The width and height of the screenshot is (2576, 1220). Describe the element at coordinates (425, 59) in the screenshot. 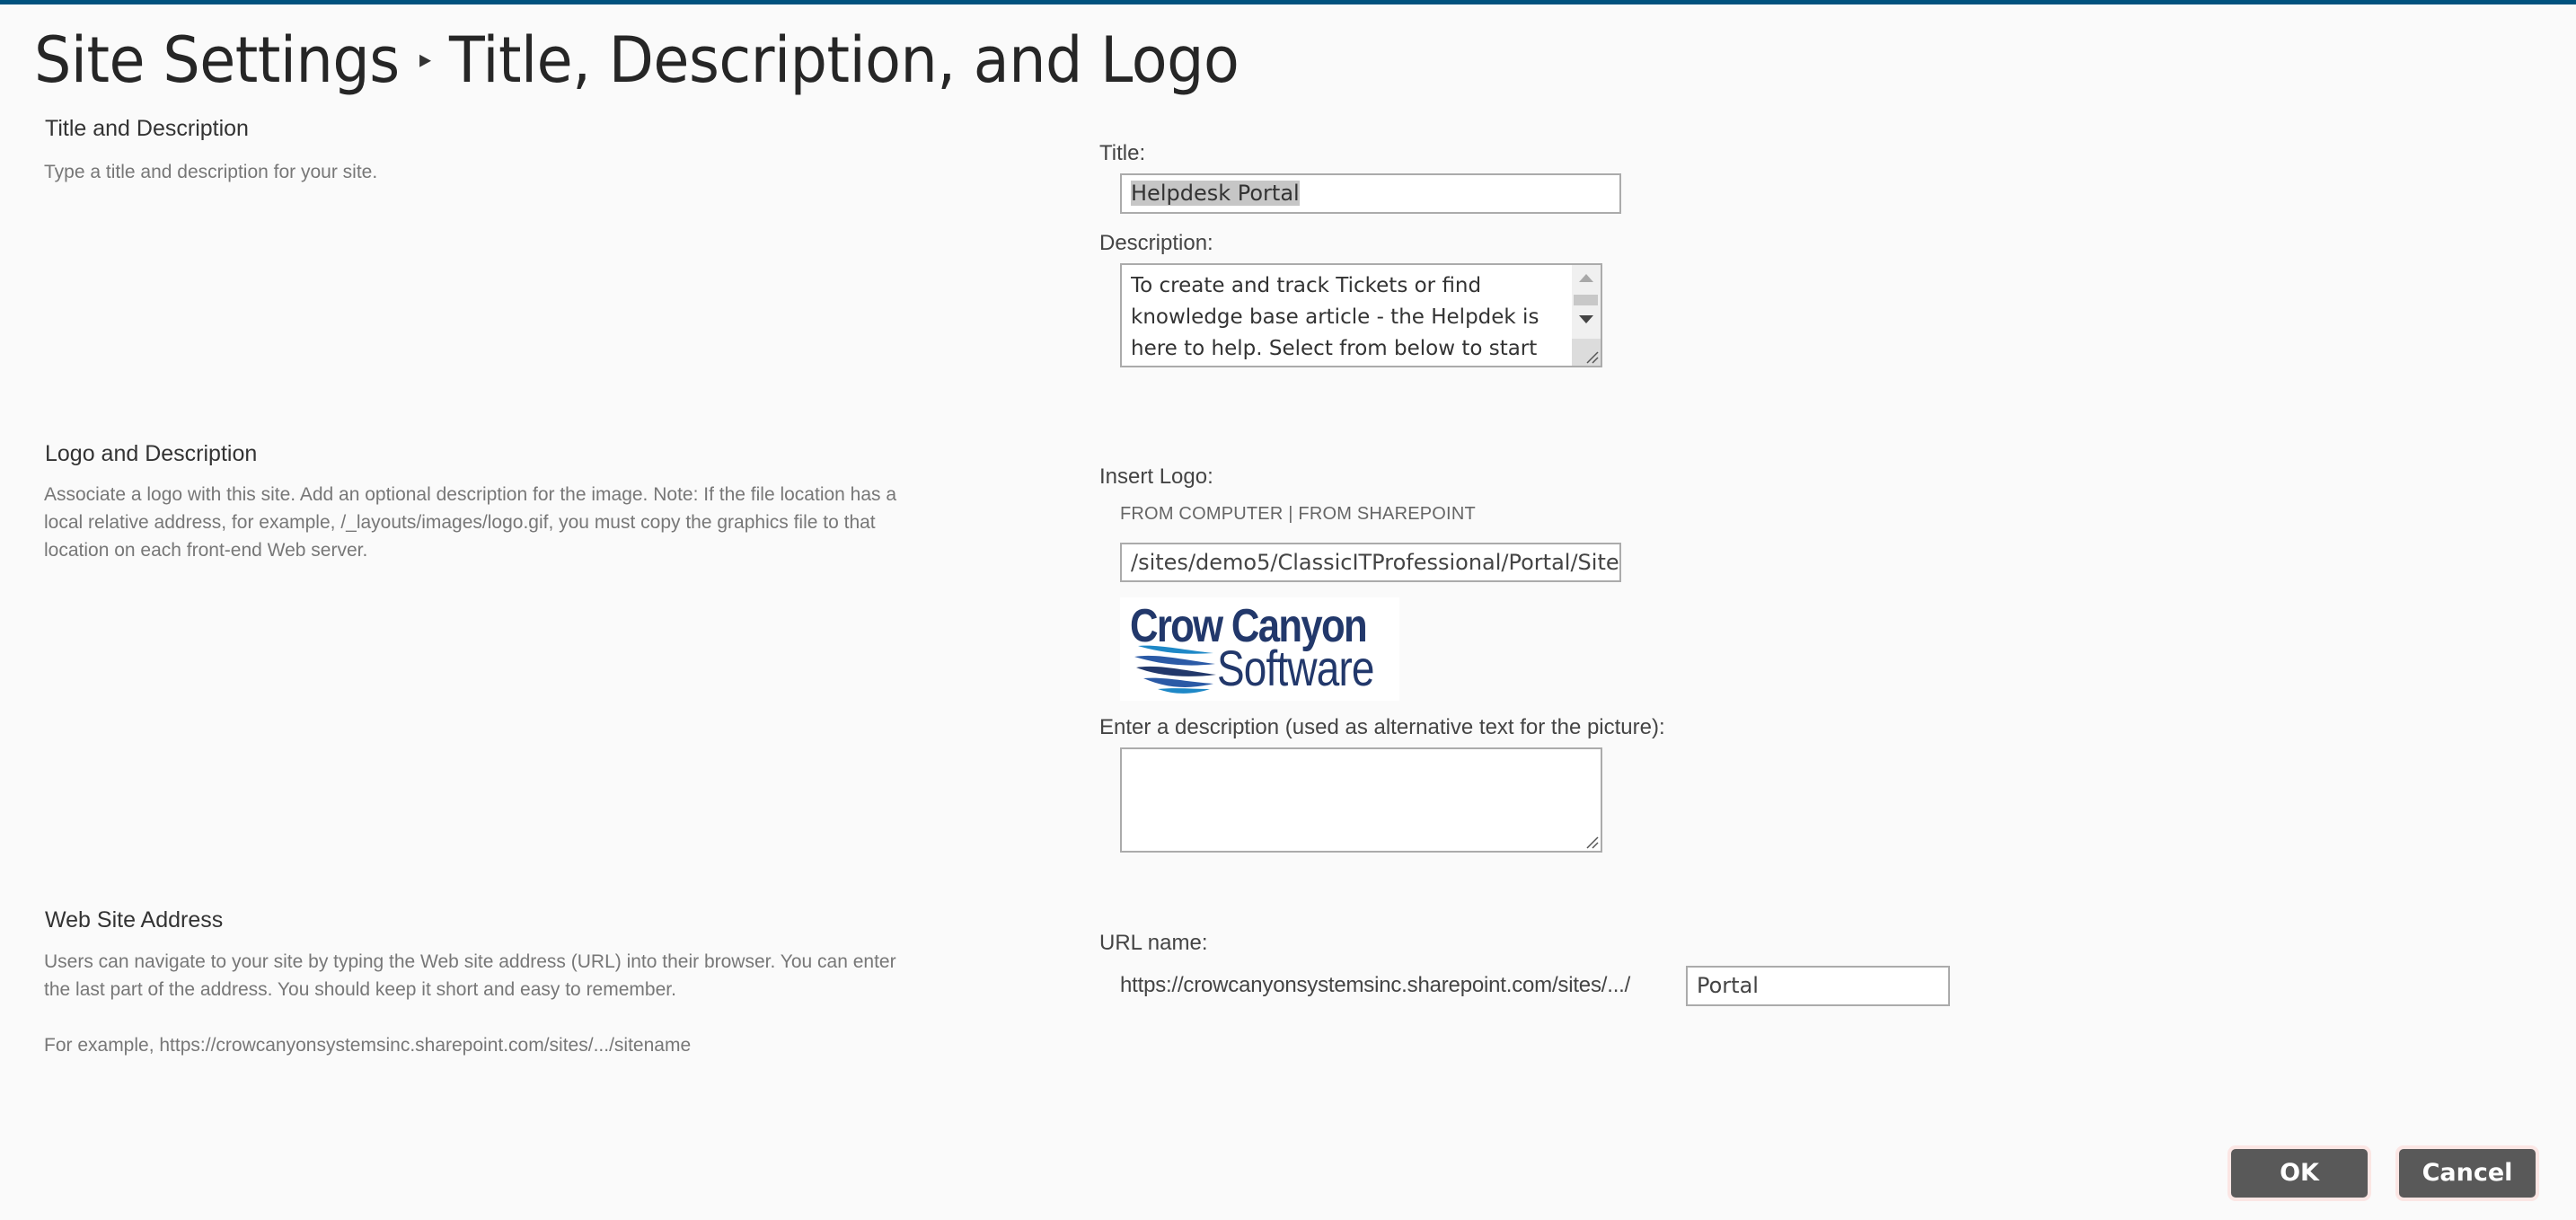

I see `breadcrumb-arrow-icon: ▸` at that location.